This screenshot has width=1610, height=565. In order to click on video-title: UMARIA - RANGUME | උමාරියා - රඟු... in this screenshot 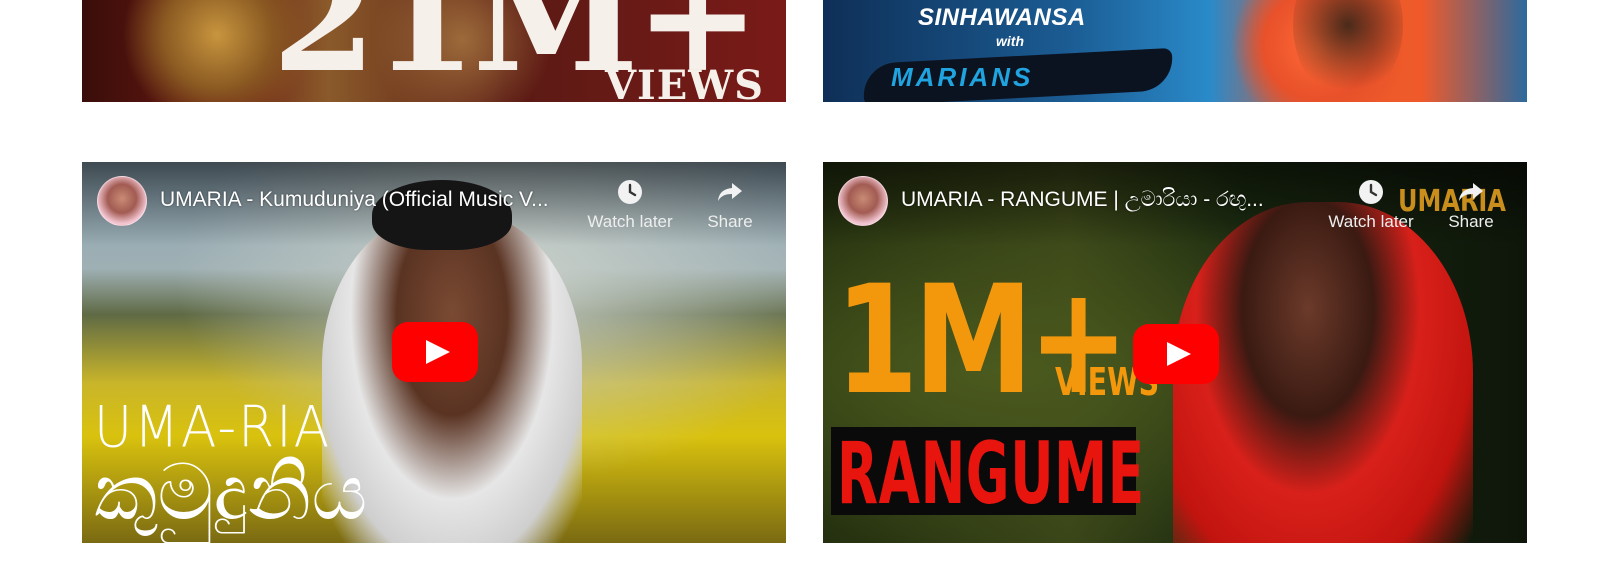, I will do `click(1082, 200)`.